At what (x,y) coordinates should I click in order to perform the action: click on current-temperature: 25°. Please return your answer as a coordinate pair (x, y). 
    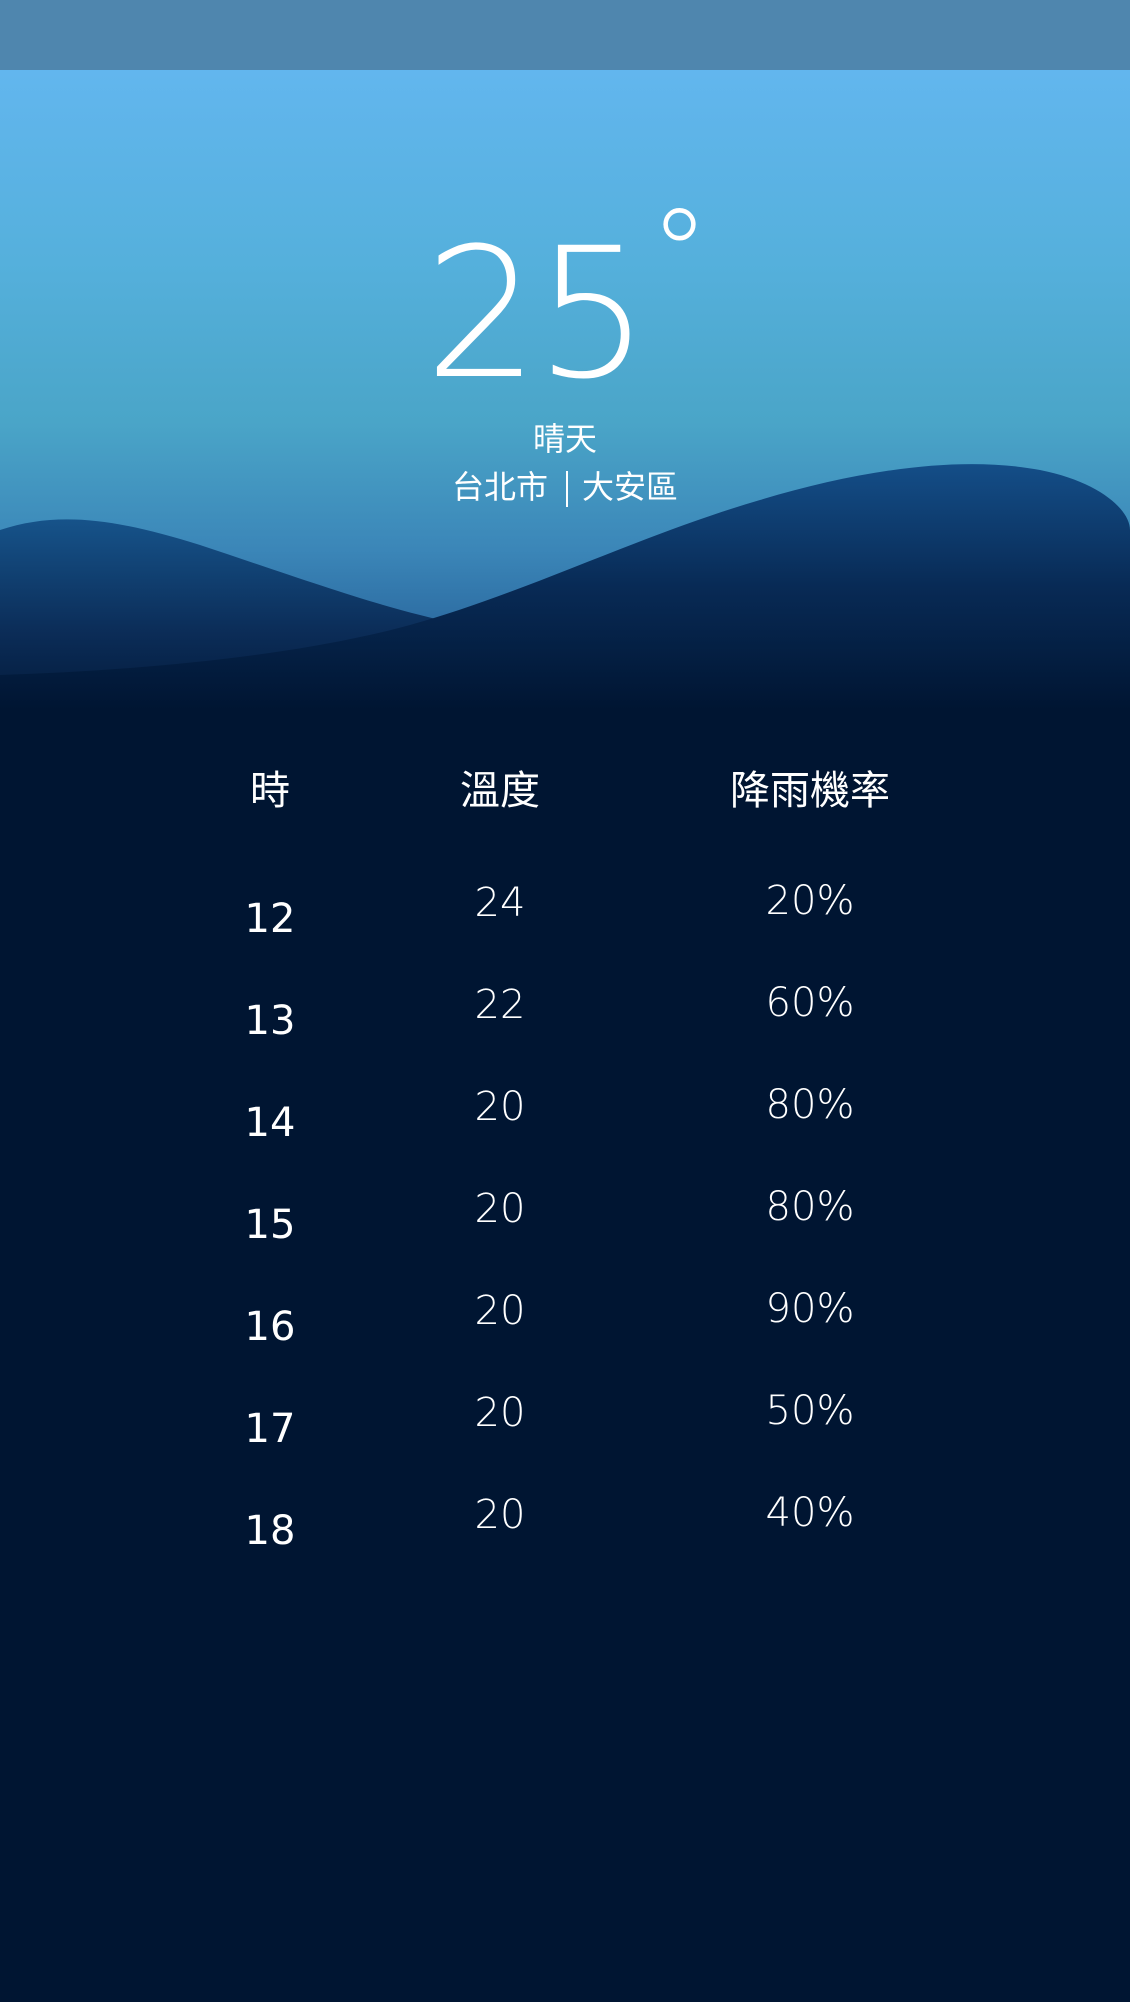
    Looking at the image, I should click on (565, 300).